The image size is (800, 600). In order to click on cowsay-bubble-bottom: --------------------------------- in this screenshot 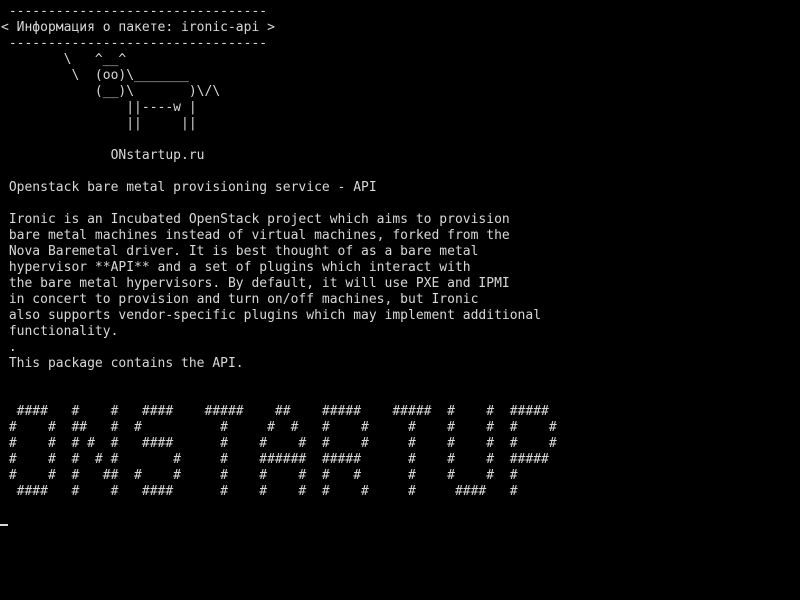, I will do `click(134, 43)`.